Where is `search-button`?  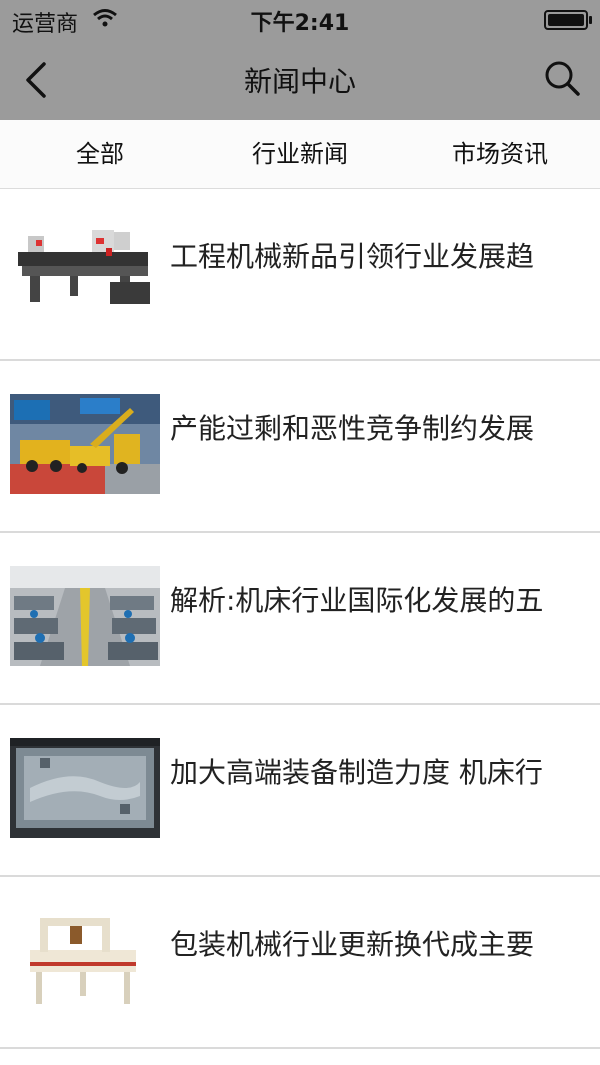 search-button is located at coordinates (562, 78).